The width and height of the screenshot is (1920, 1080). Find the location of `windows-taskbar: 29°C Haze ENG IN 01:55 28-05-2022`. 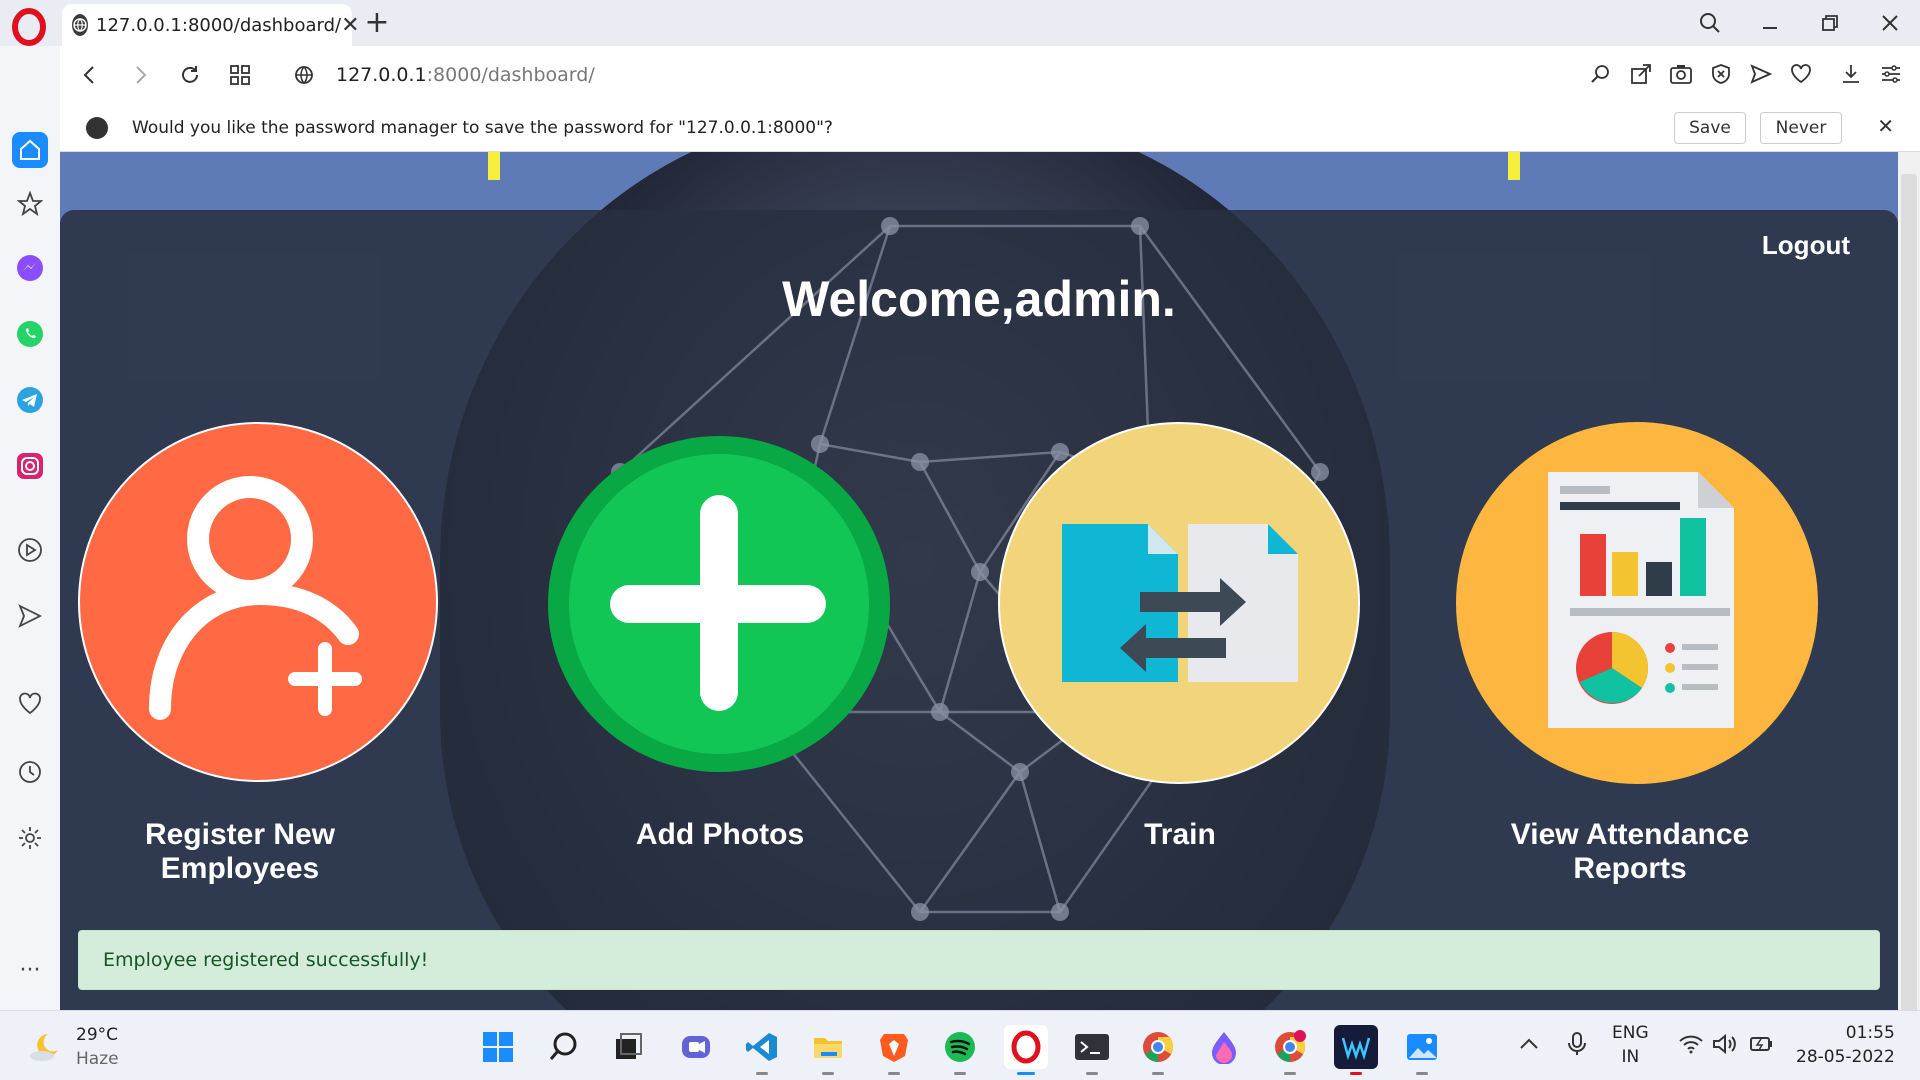

windows-taskbar: 29°C Haze ENG IN 01:55 28-05-2022 is located at coordinates (960, 1045).